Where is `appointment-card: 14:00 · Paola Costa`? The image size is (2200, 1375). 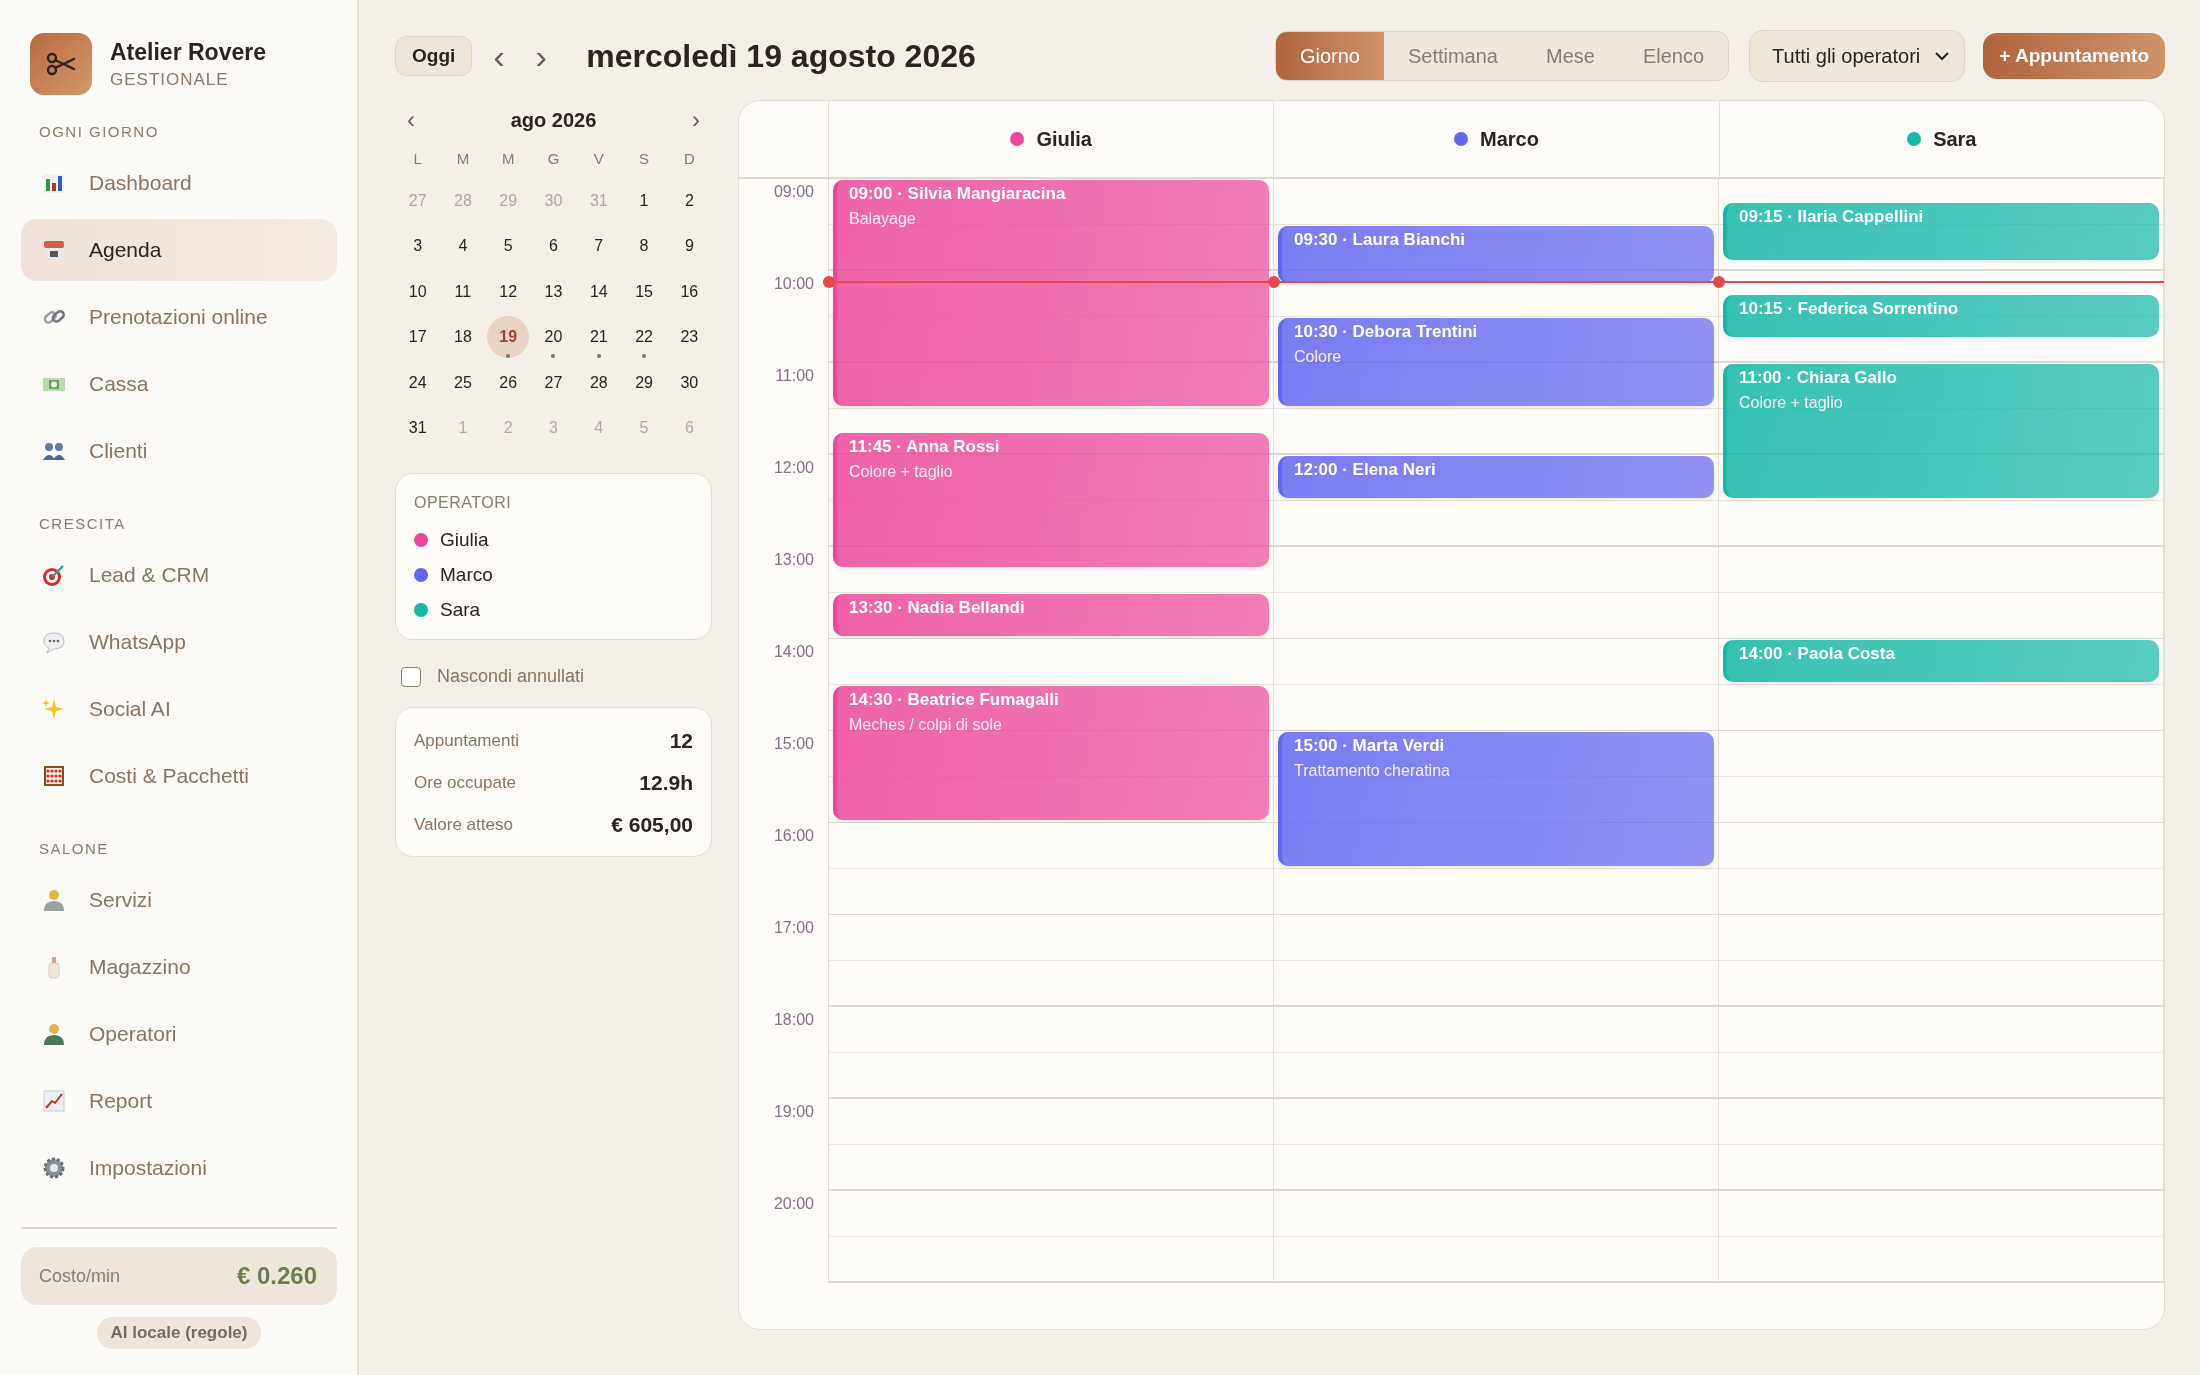 appointment-card: 14:00 · Paola Costa is located at coordinates (1941, 661).